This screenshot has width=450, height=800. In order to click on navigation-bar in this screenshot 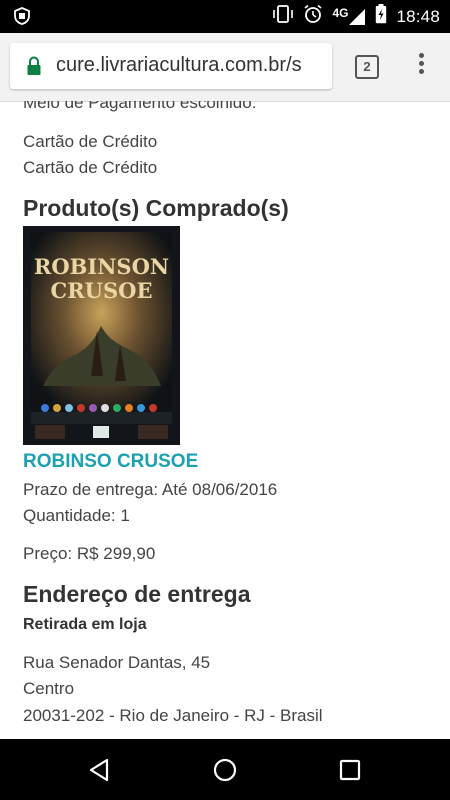, I will do `click(225, 769)`.